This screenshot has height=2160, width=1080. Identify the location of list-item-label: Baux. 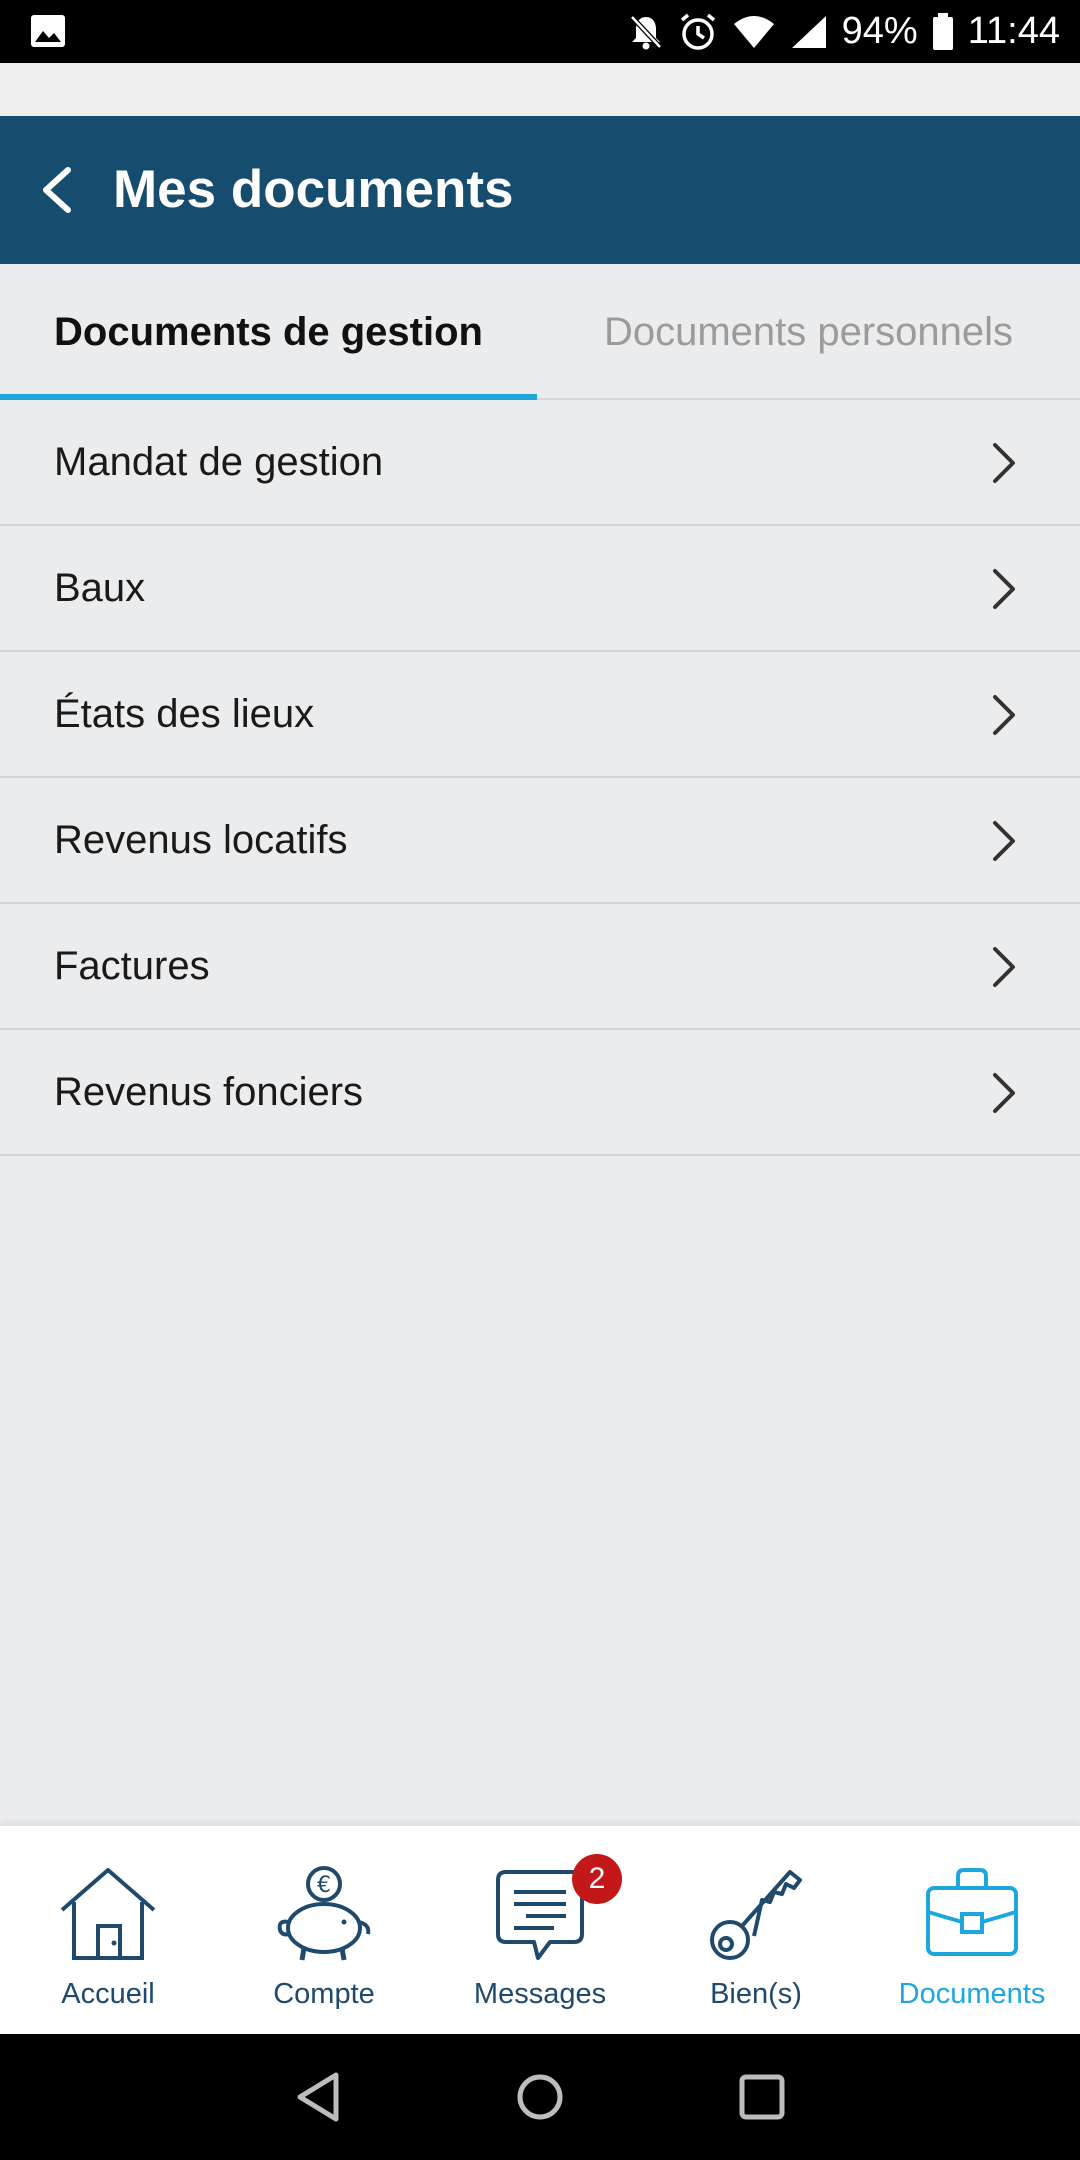
(100, 588).